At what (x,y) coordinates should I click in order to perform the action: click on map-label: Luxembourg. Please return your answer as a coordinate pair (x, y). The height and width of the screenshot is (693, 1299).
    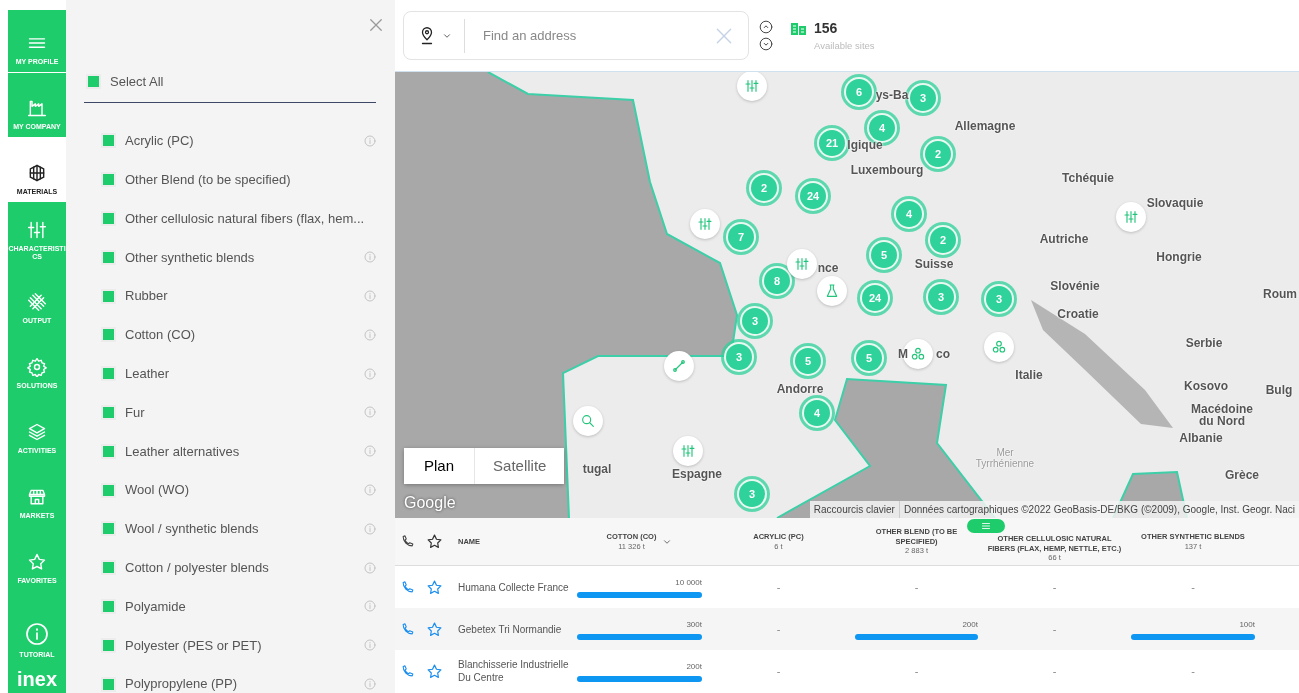
    Looking at the image, I should click on (887, 170).